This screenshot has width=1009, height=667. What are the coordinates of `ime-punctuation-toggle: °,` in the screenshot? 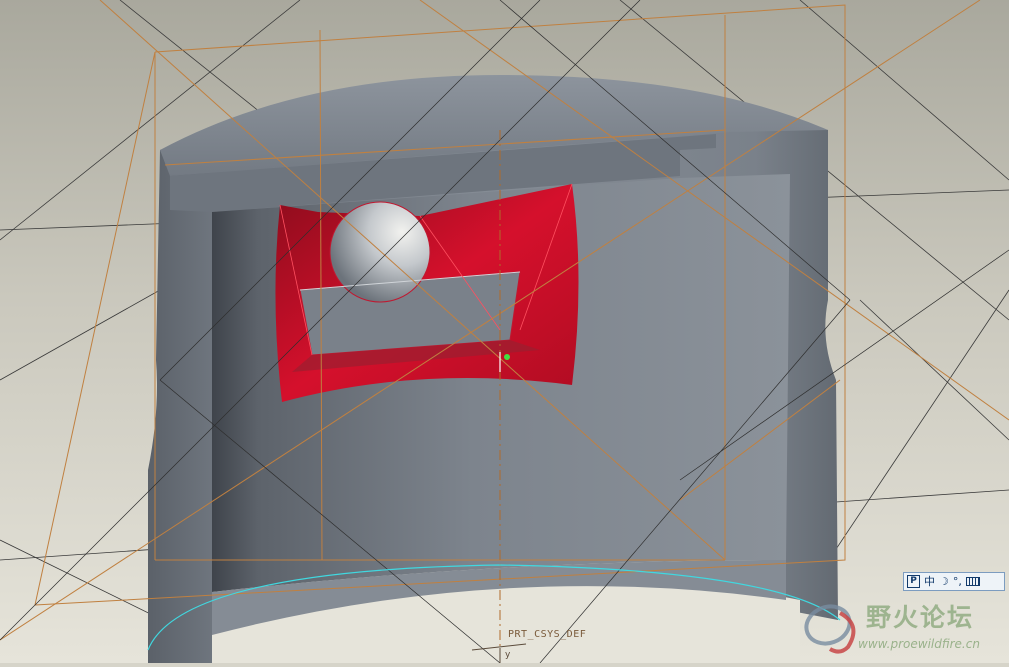 It's located at (957, 581).